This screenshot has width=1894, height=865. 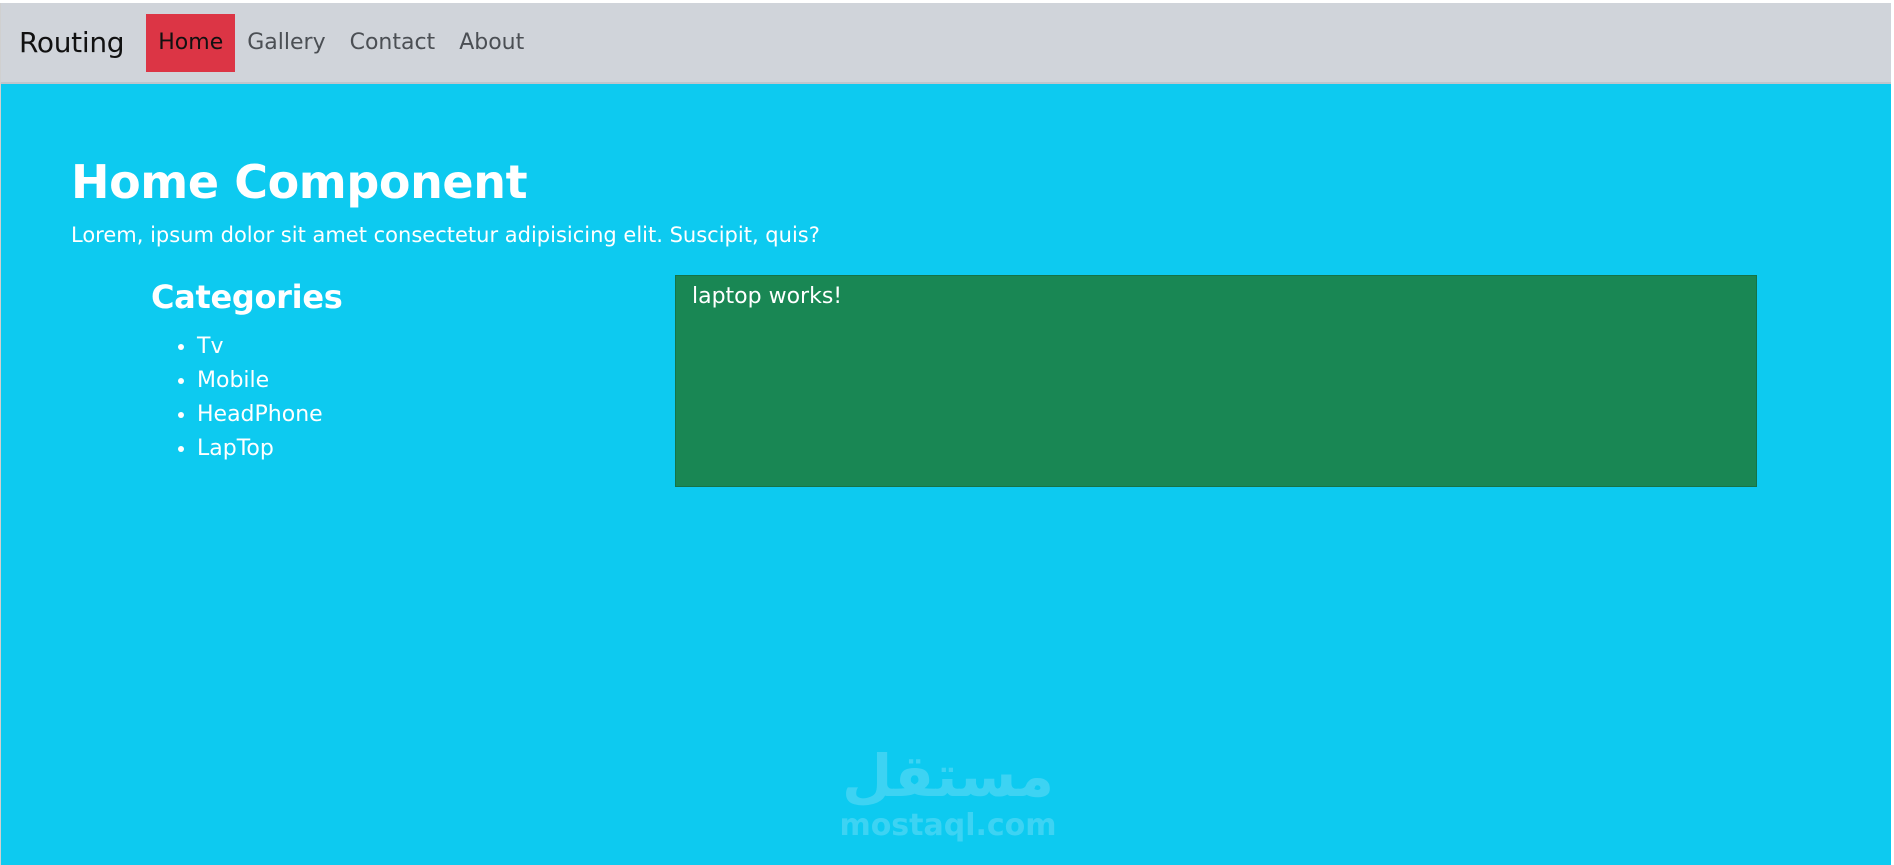 What do you see at coordinates (247, 297) in the screenshot?
I see `categories-heading: Categories` at bounding box center [247, 297].